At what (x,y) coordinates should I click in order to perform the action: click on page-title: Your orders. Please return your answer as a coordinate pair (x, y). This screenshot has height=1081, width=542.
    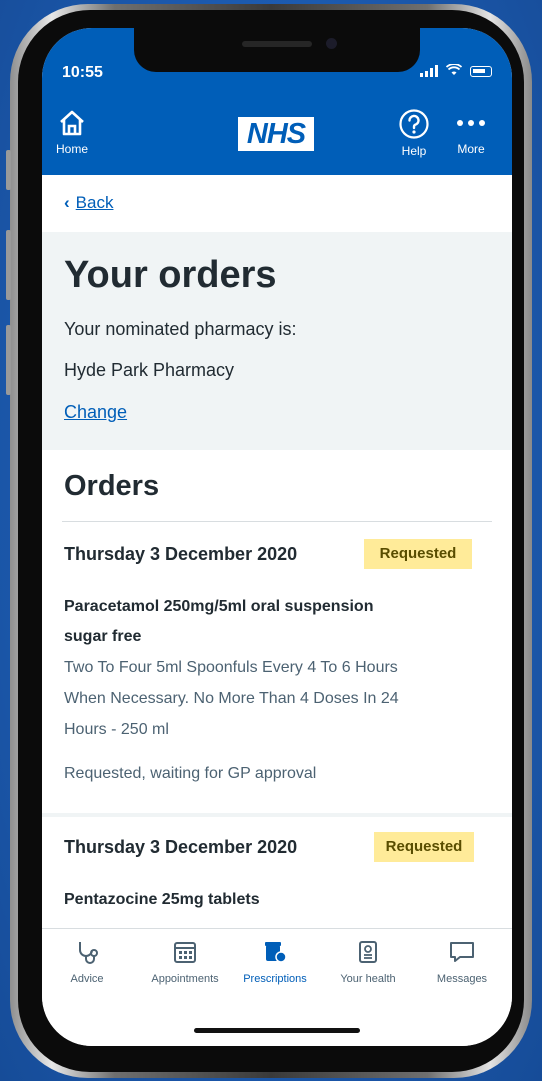
    Looking at the image, I should click on (170, 275).